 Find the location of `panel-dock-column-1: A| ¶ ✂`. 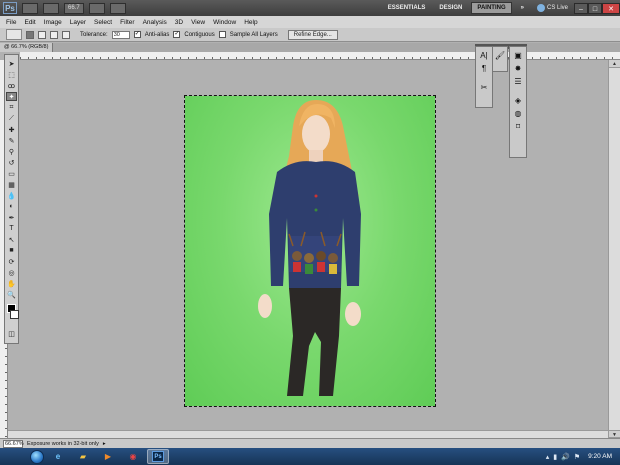

panel-dock-column-1: A| ¶ ✂ is located at coordinates (484, 77).